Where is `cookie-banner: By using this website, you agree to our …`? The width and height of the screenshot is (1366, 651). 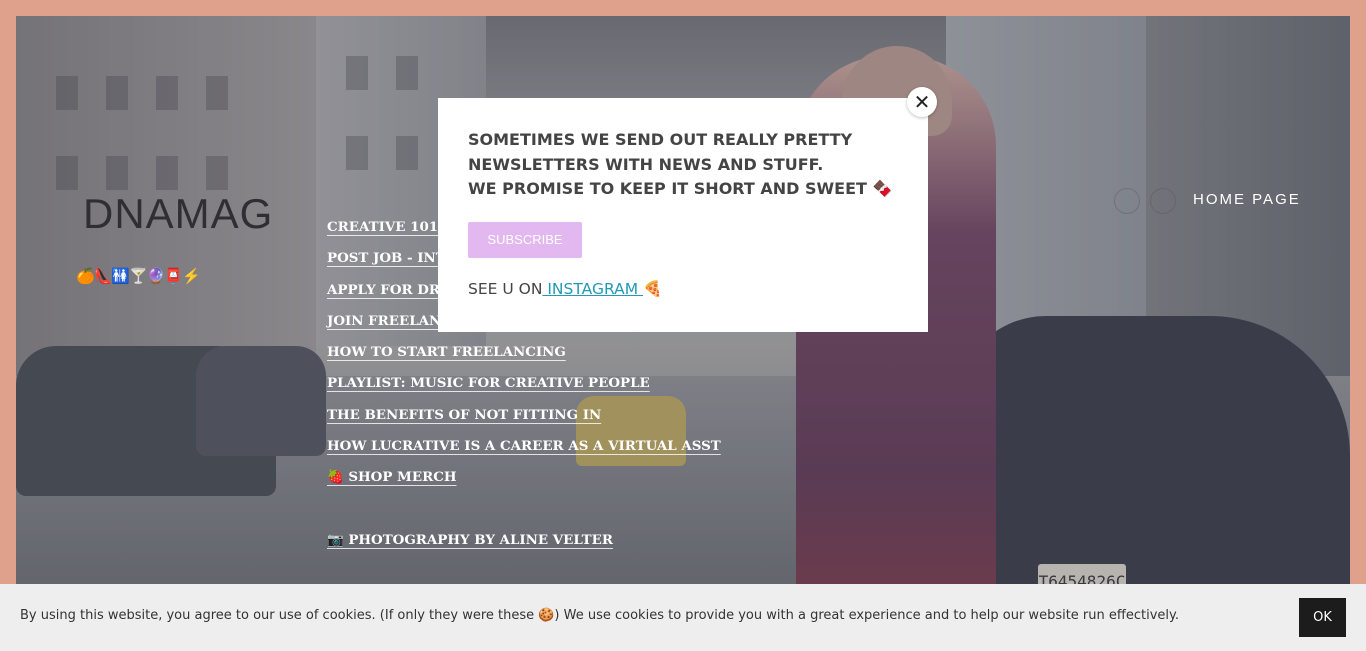
cookie-banner: By using this website, you agree to our … is located at coordinates (683, 617).